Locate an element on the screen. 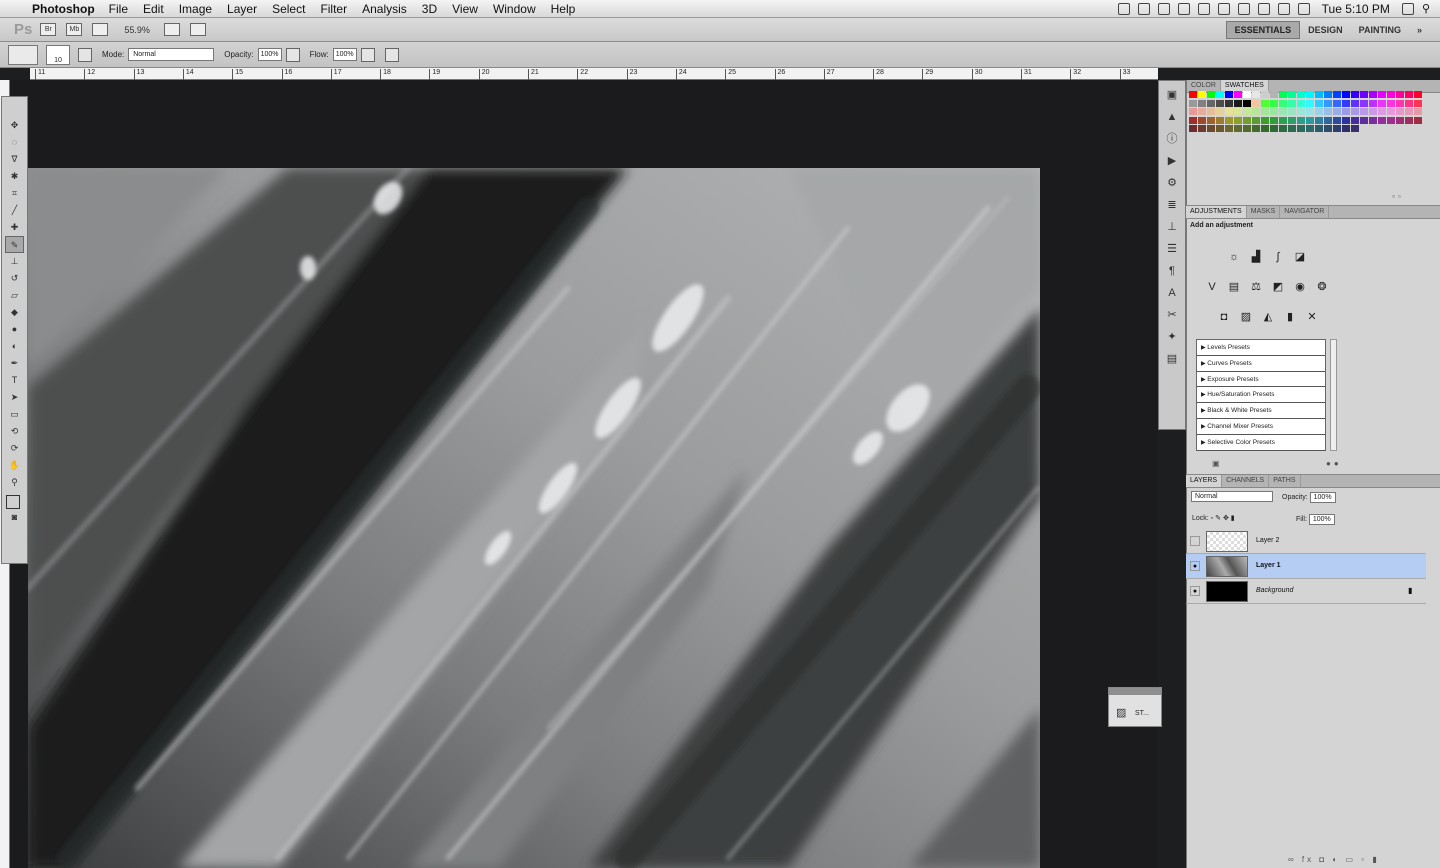 Image resolution: width=1440 pixels, height=868 pixels. presets-scrollbar is located at coordinates (1333, 395).